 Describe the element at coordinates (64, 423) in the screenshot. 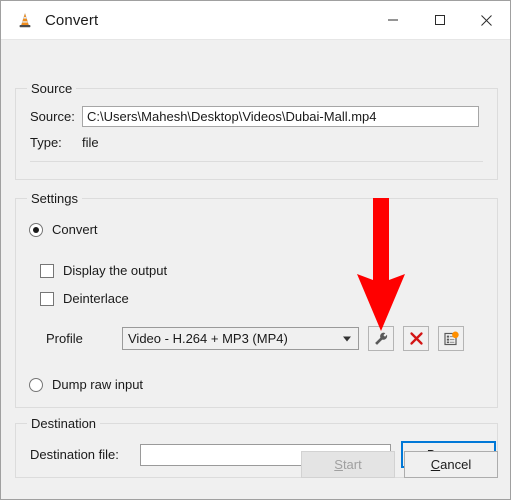

I see `destination-group-title: Destination` at that location.